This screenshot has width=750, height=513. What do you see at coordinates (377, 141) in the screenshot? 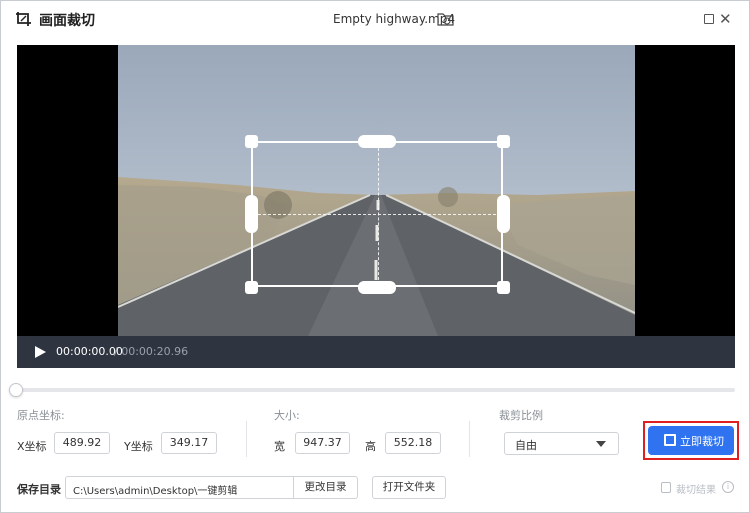
I see `crop-handle-top` at bounding box center [377, 141].